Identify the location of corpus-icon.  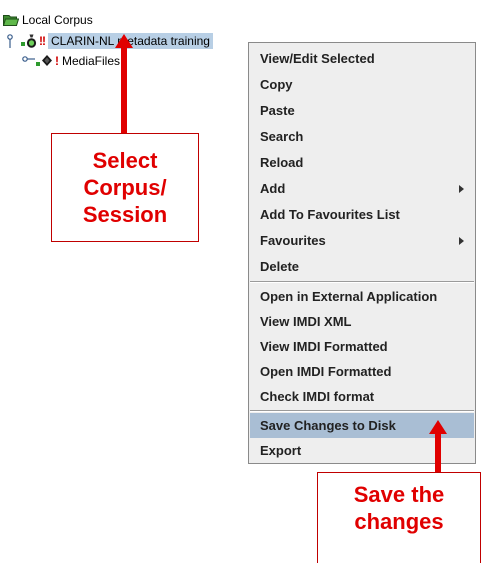
(31, 41).